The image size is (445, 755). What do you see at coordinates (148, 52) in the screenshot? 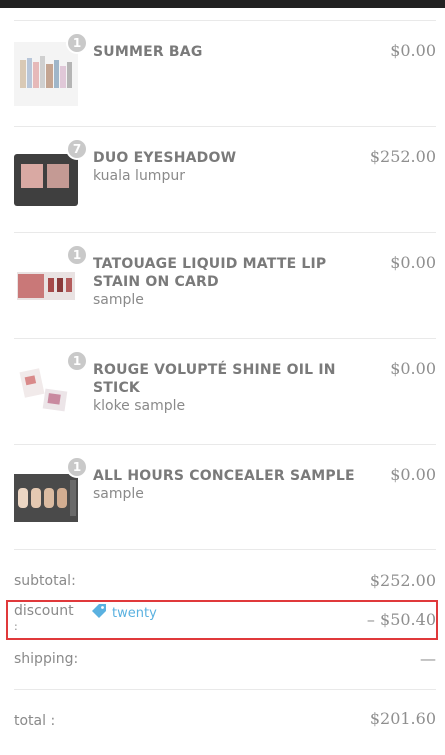
I see `product-name: SUMMER BAG` at bounding box center [148, 52].